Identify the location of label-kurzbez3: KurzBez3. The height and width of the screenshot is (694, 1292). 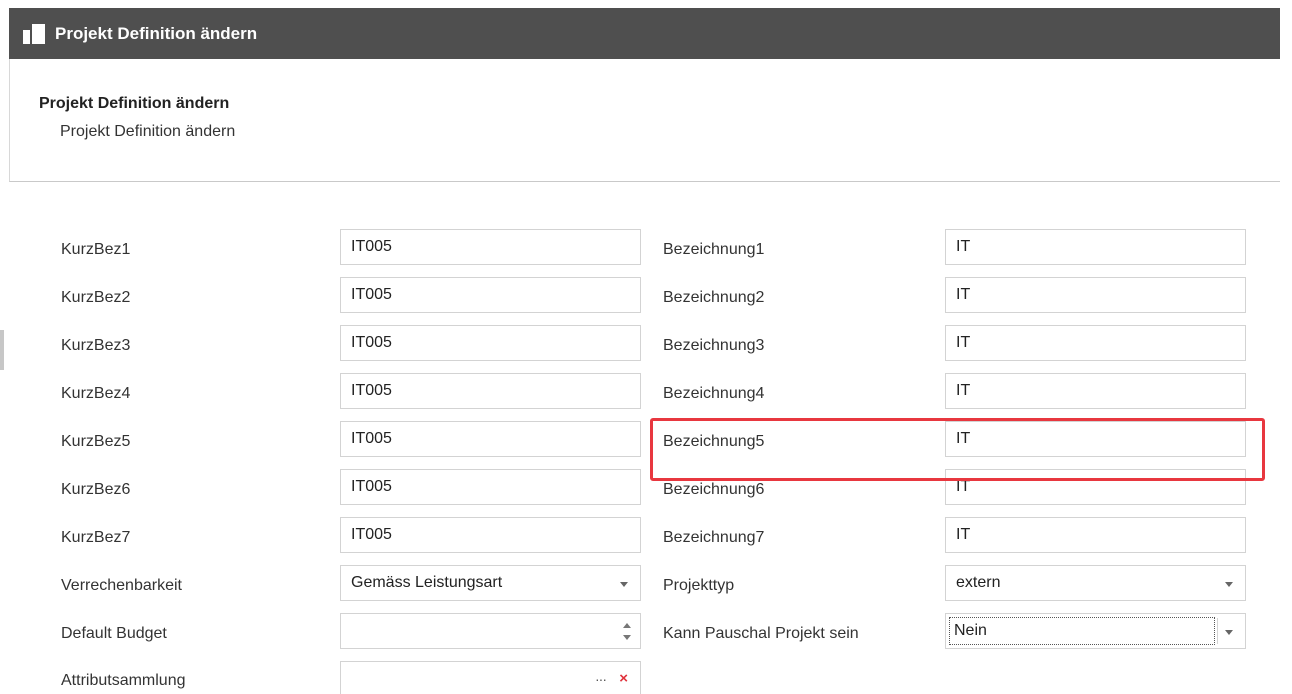
(96, 345).